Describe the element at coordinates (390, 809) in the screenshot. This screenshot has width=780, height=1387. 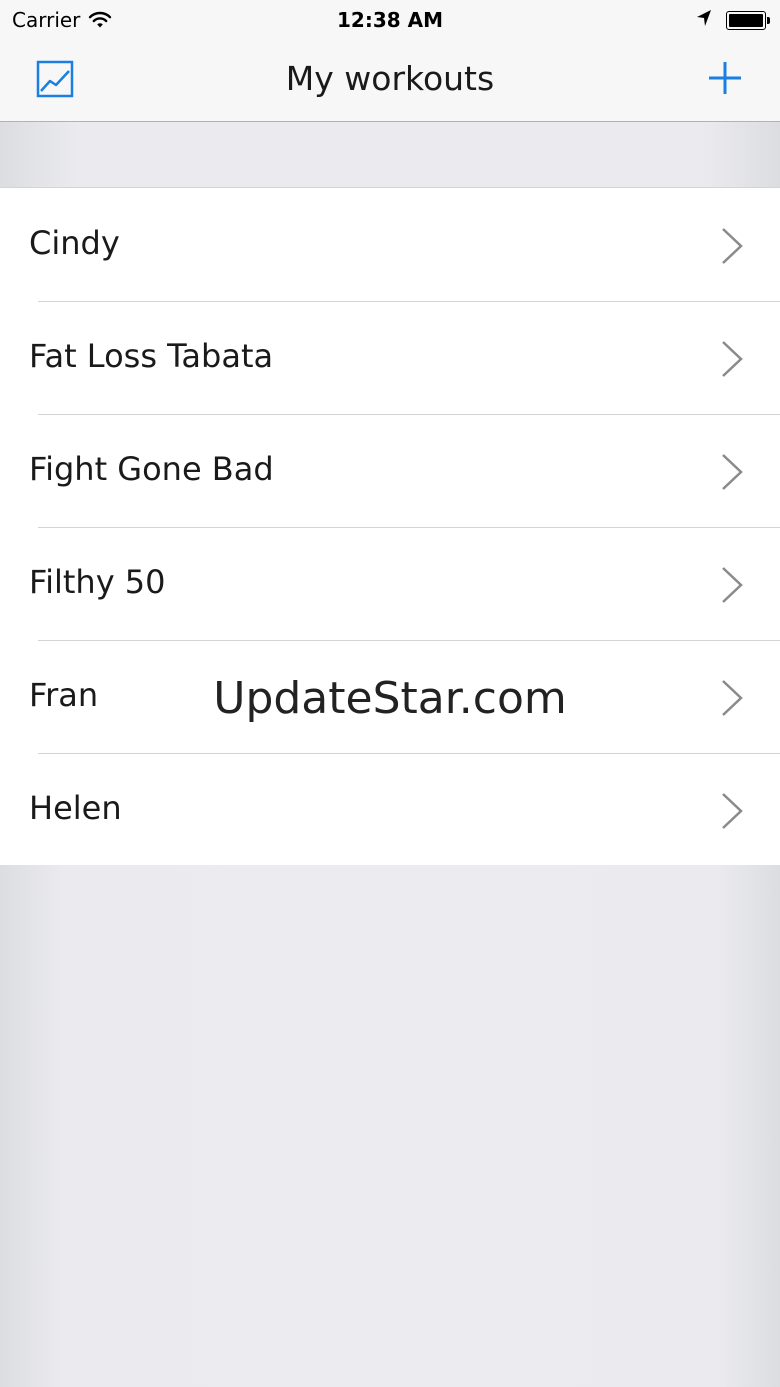
I see `workout-row-helen: Helen` at that location.